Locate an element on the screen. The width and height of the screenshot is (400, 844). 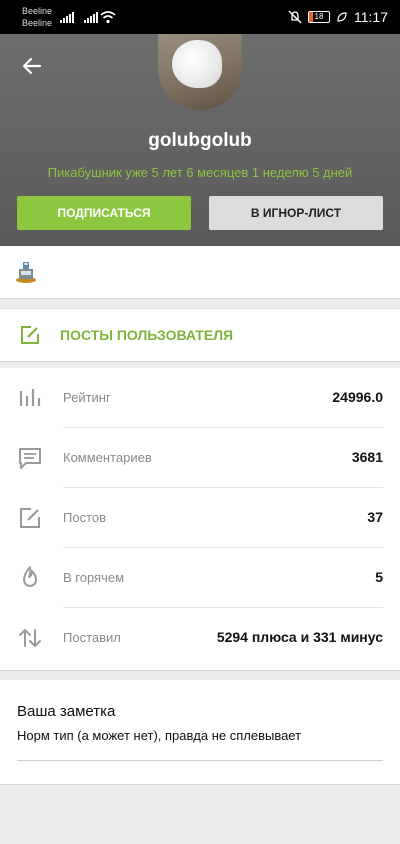
carrier-2: Beeline is located at coordinates (37, 23).